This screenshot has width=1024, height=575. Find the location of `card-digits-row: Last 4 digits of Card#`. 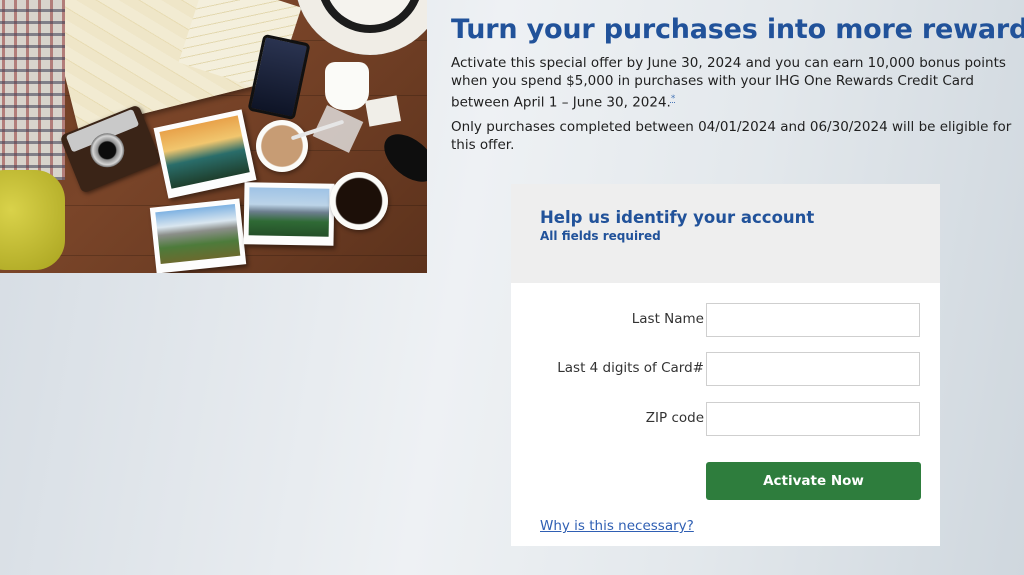

card-digits-row: Last 4 digits of Card# is located at coordinates (725, 369).